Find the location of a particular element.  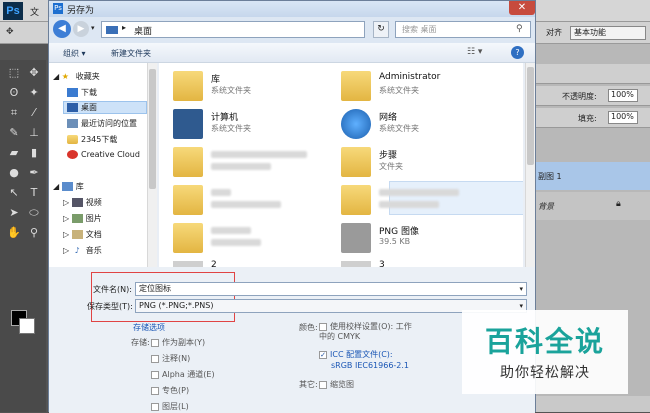

nav-scrollbar-thumb is located at coordinates (152, 129).